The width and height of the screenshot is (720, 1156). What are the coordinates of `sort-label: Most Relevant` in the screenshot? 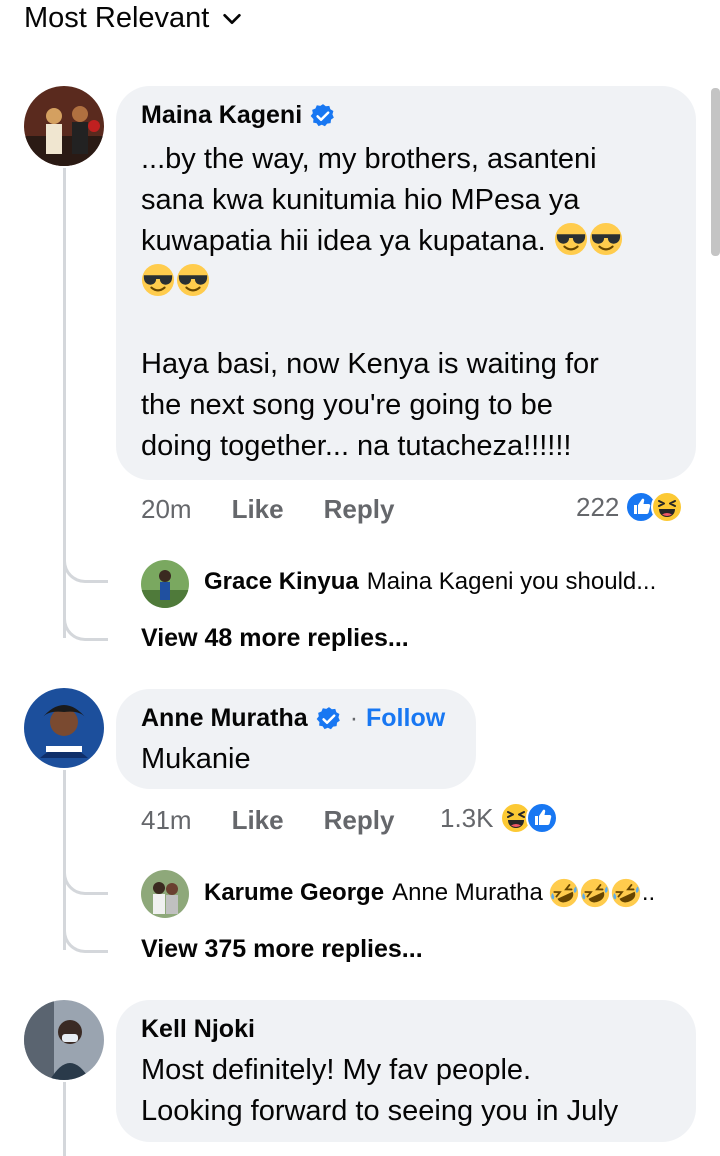 It's located at (117, 18).